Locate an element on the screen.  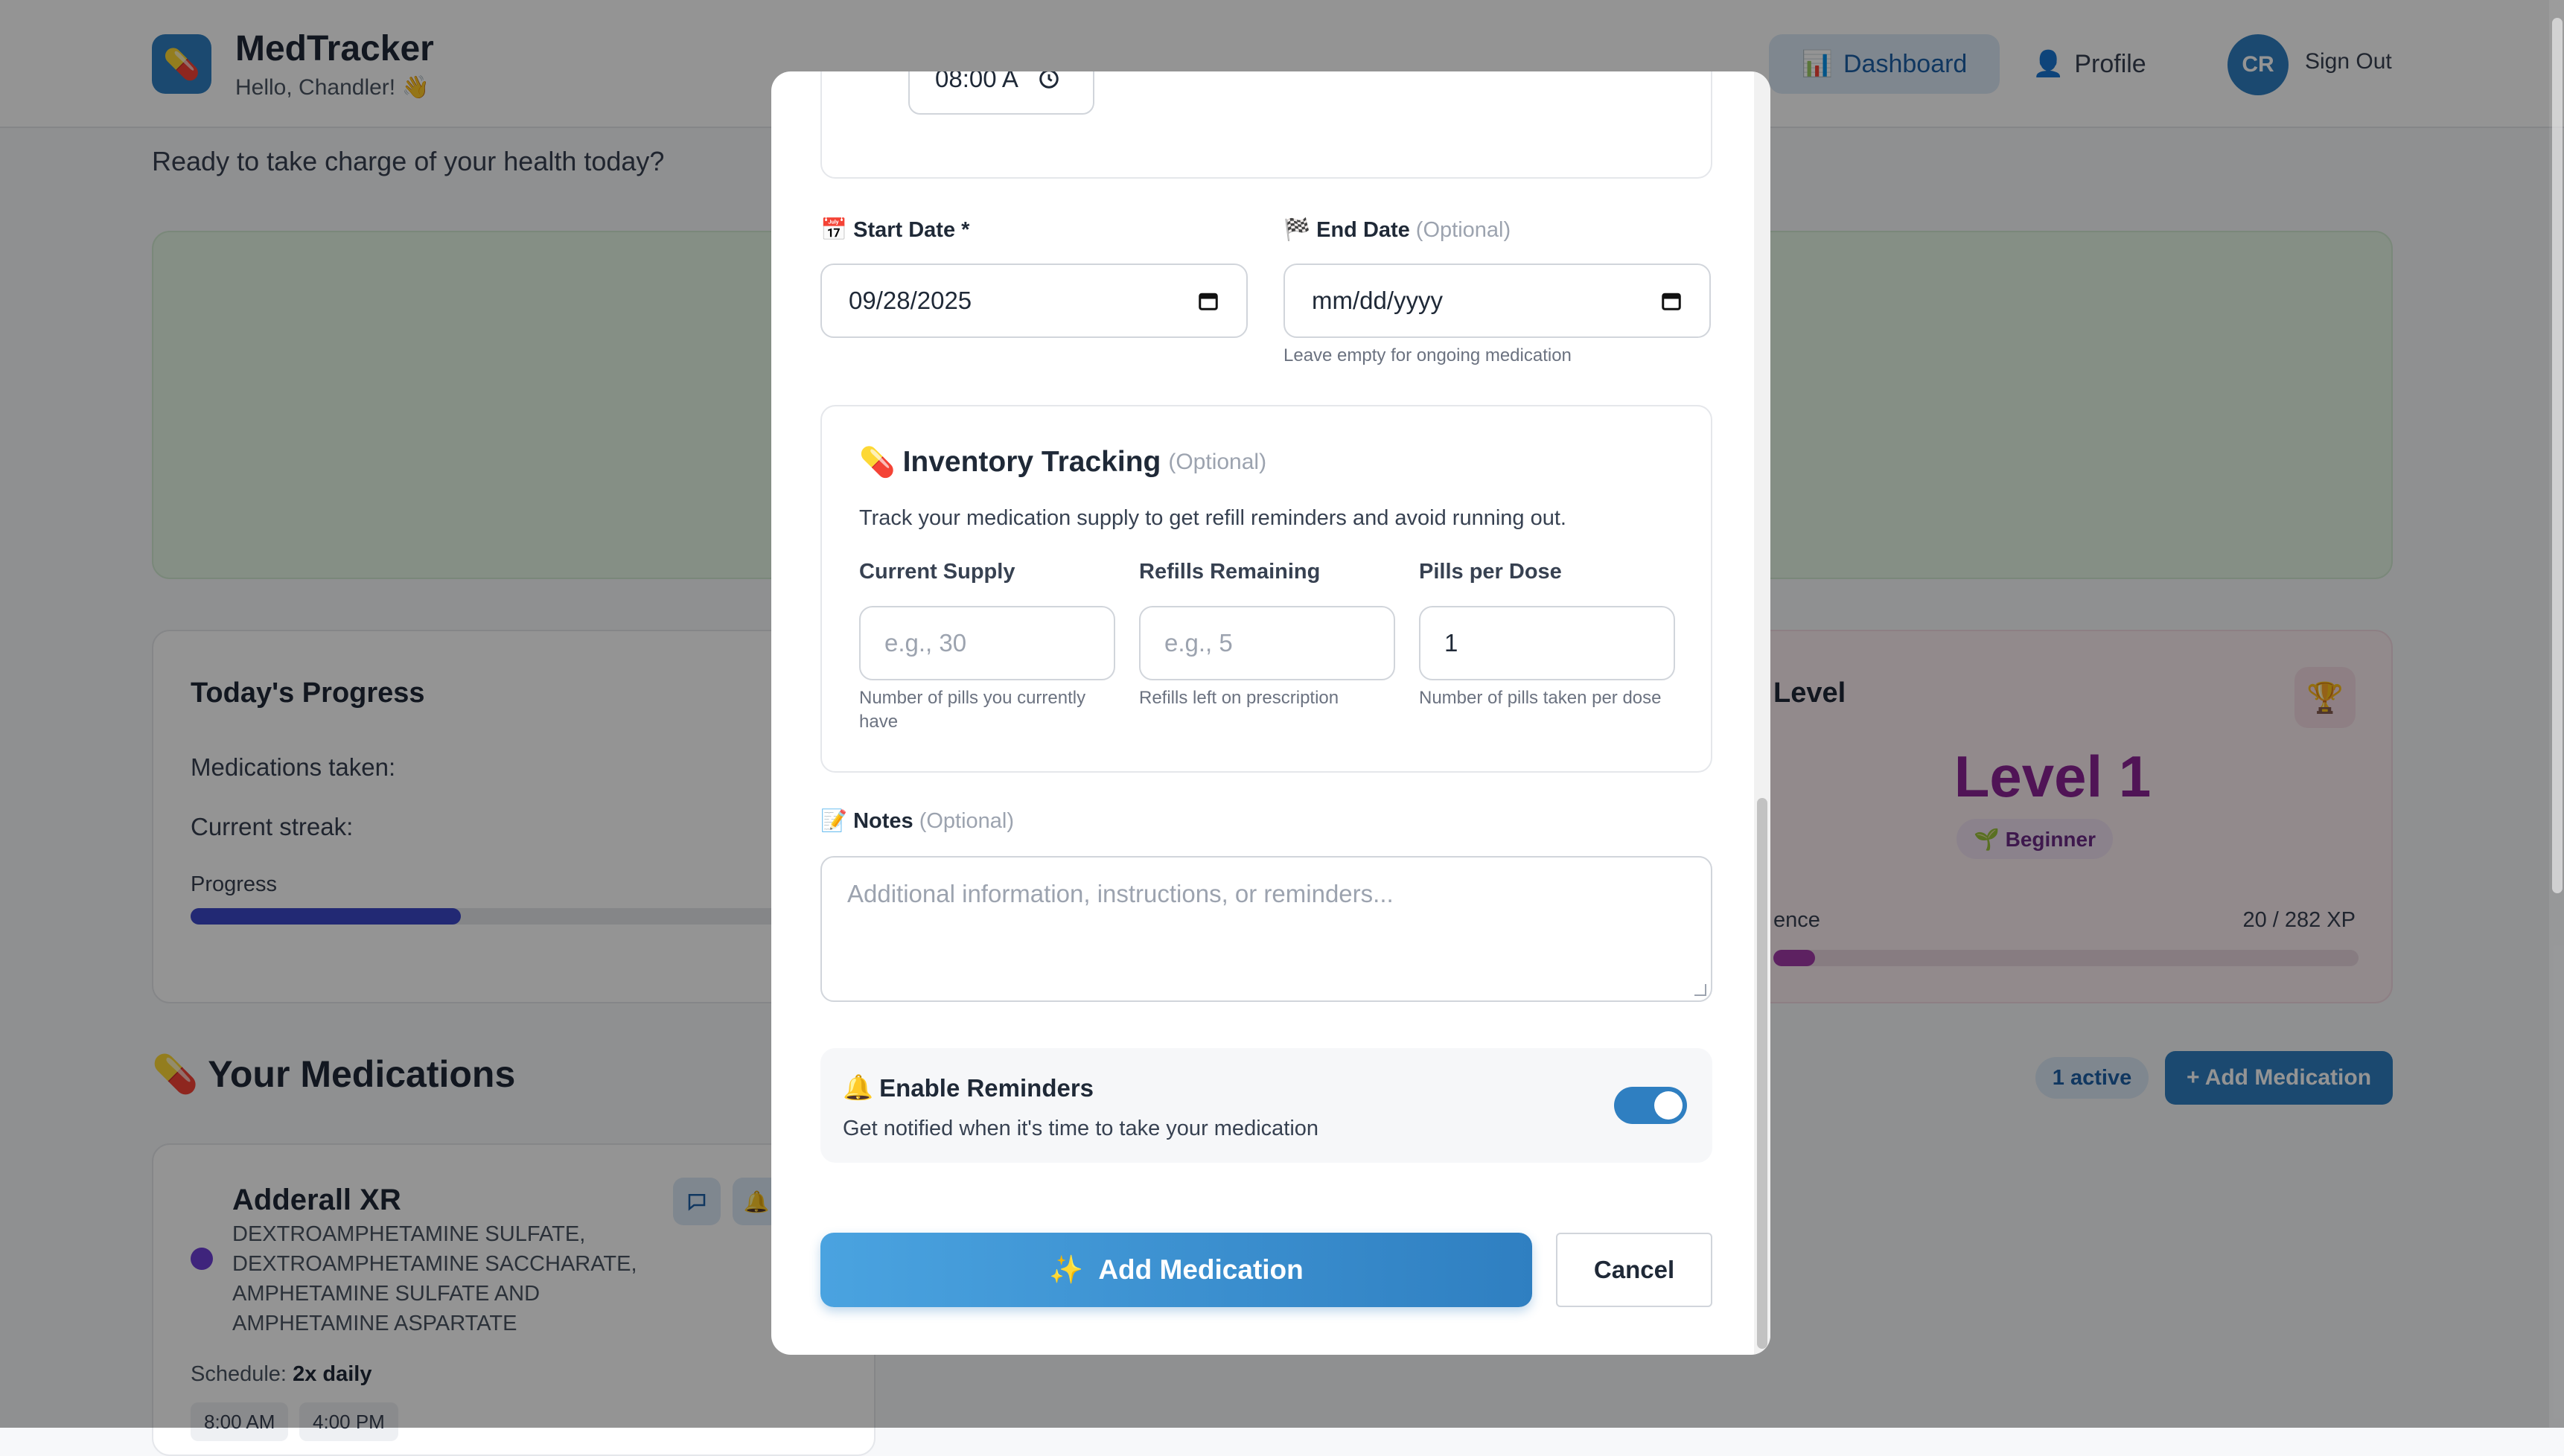
current-supply-label: Current Supply is located at coordinates (937, 572).